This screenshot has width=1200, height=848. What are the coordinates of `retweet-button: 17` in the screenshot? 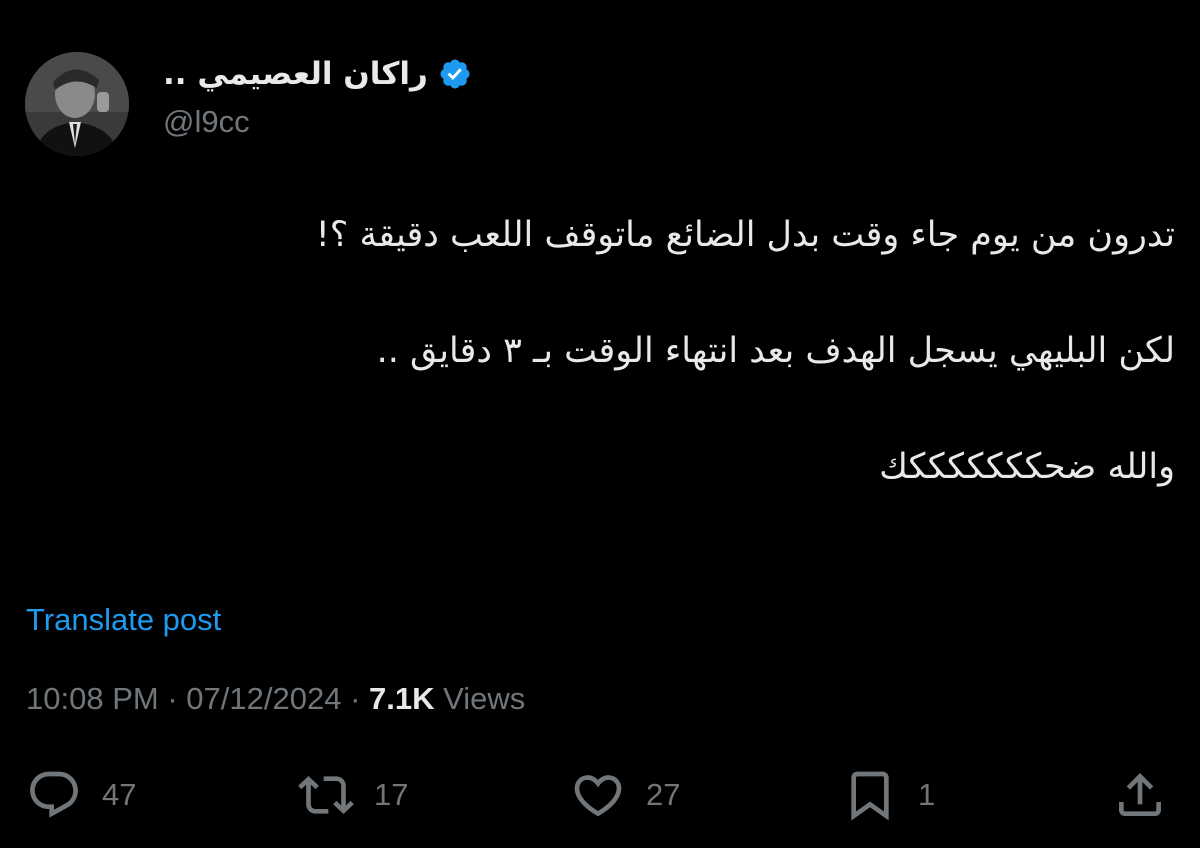 It's located at (353, 795).